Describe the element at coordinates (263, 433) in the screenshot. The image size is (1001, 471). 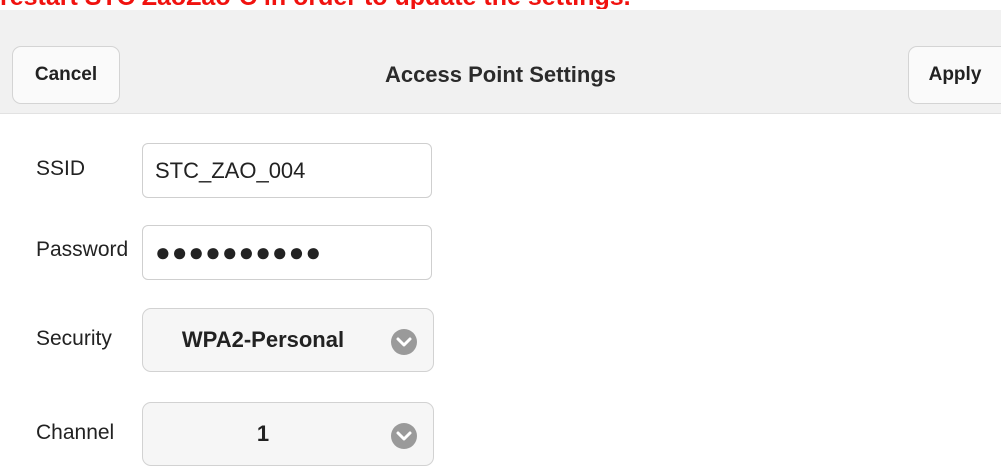
I see `channel-value: 1` at that location.